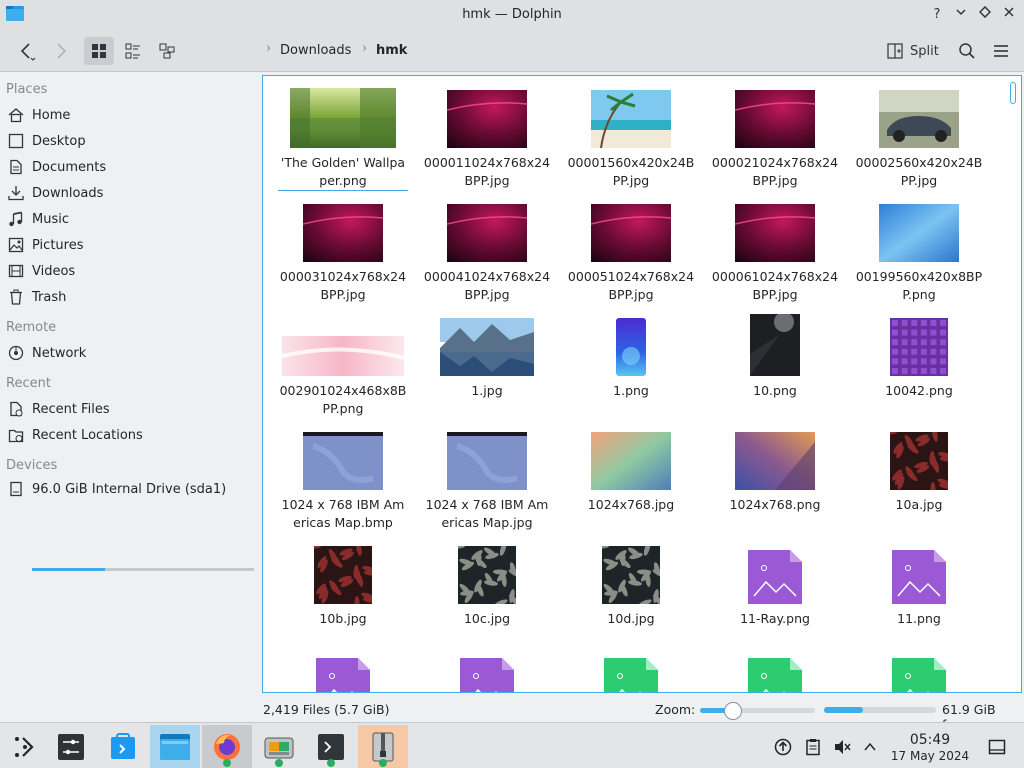 This screenshot has height=768, width=1024. Describe the element at coordinates (331, 746) in the screenshot. I see `terminal-task-button` at that location.